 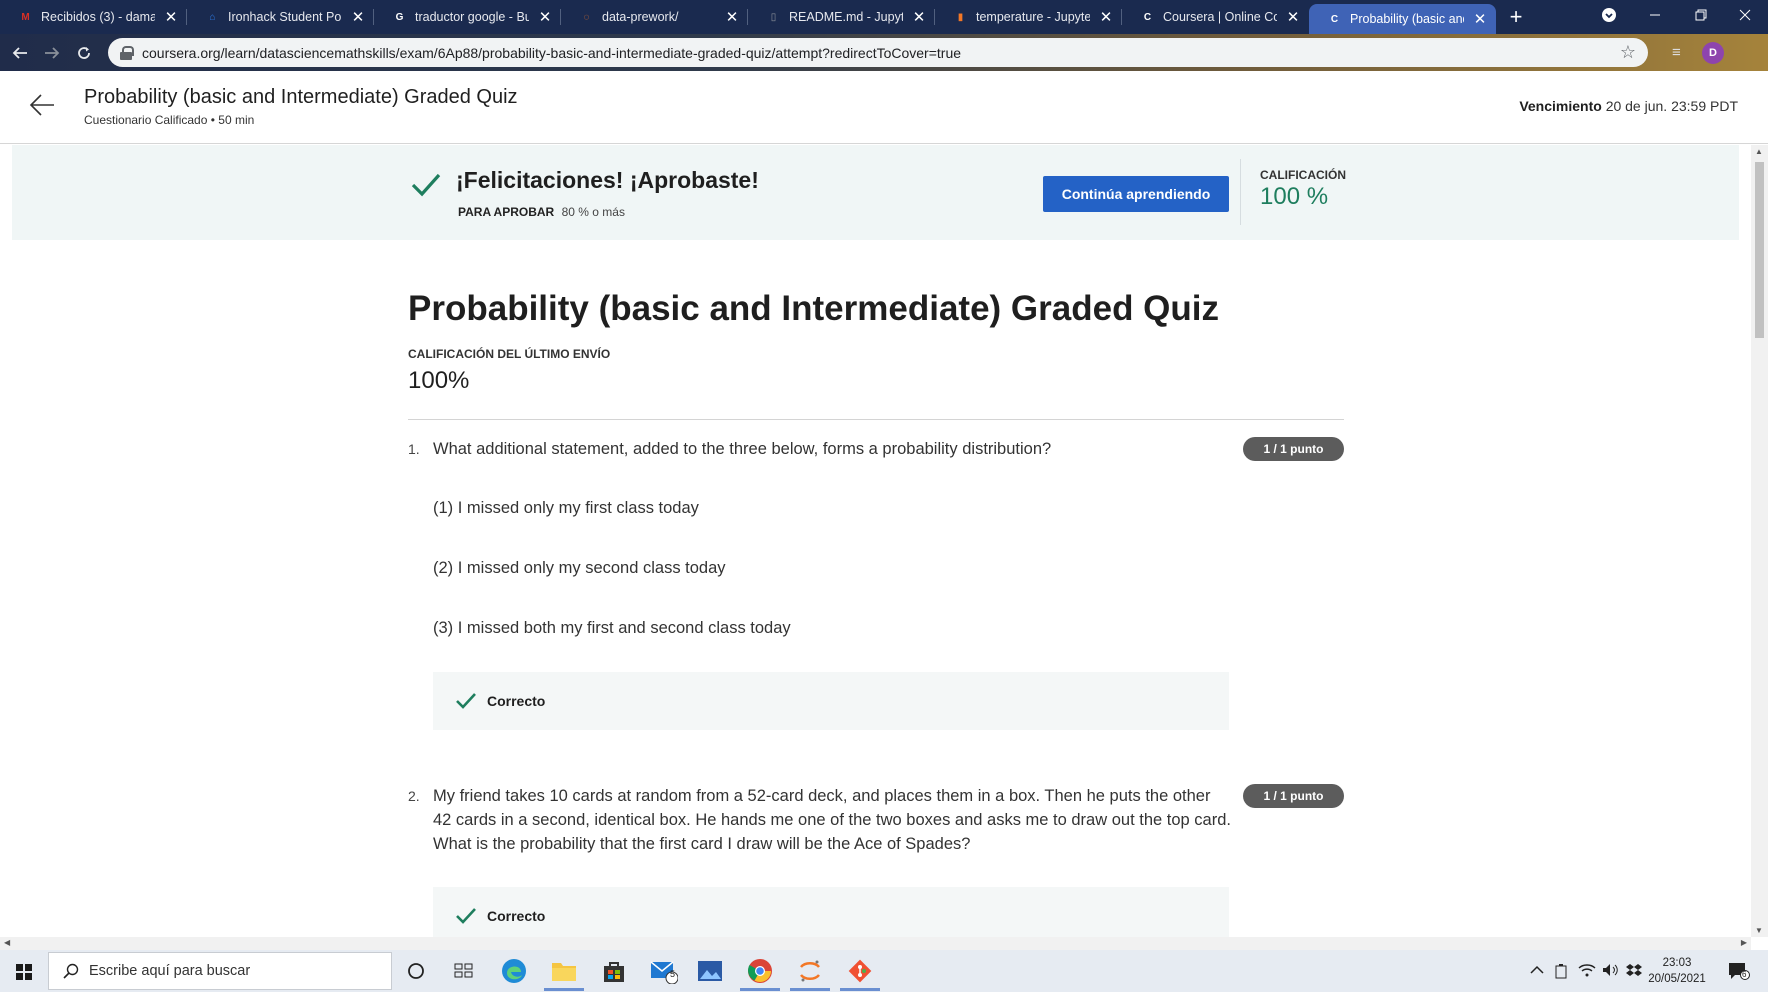 I want to click on photos-icon, so click(x=710, y=971).